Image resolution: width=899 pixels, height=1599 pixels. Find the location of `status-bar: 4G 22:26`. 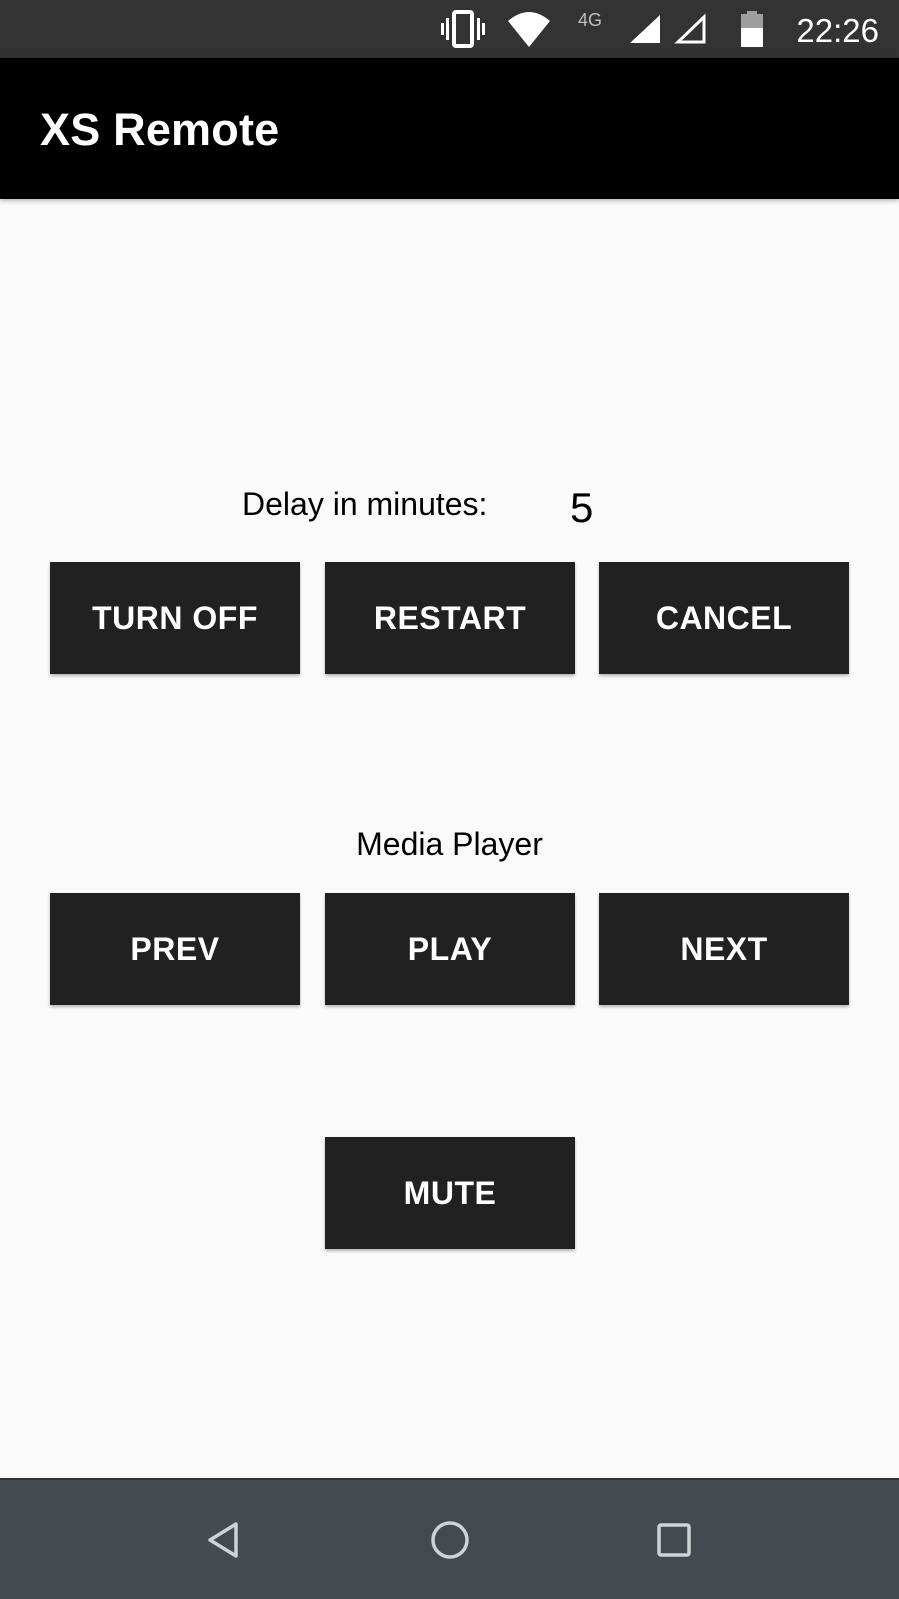

status-bar: 4G 22:26 is located at coordinates (449, 29).